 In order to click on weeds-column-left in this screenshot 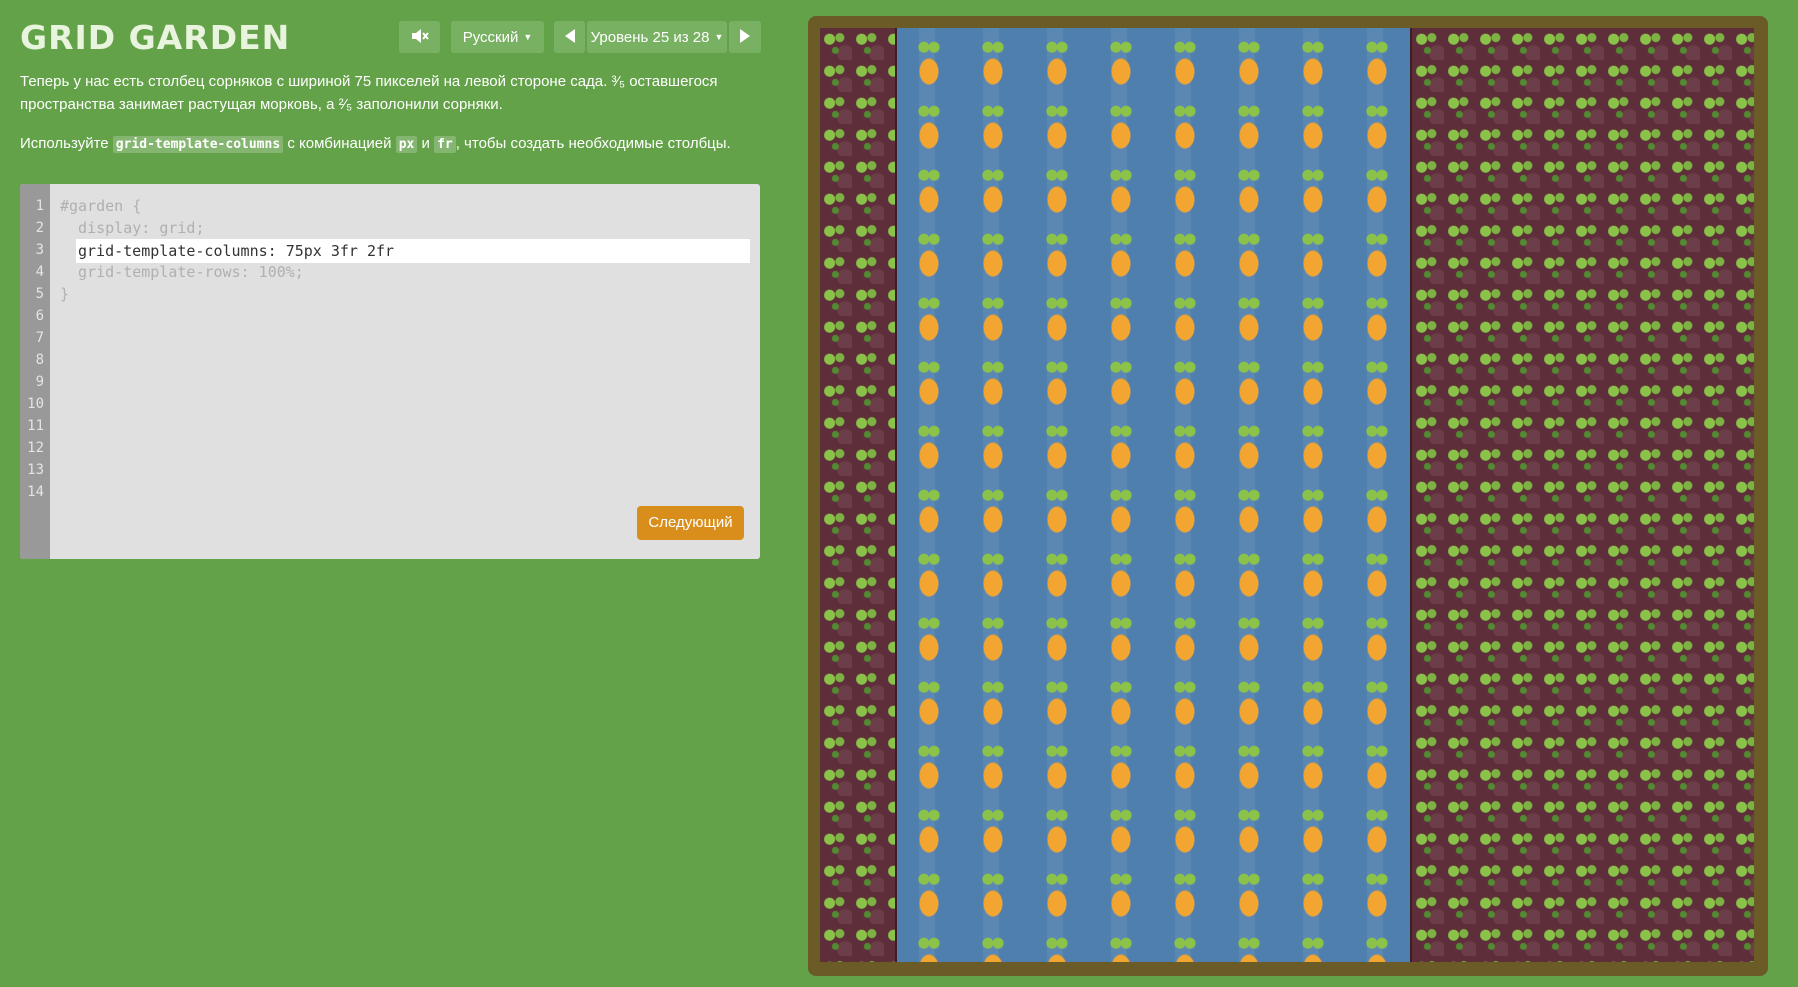, I will do `click(857, 495)`.